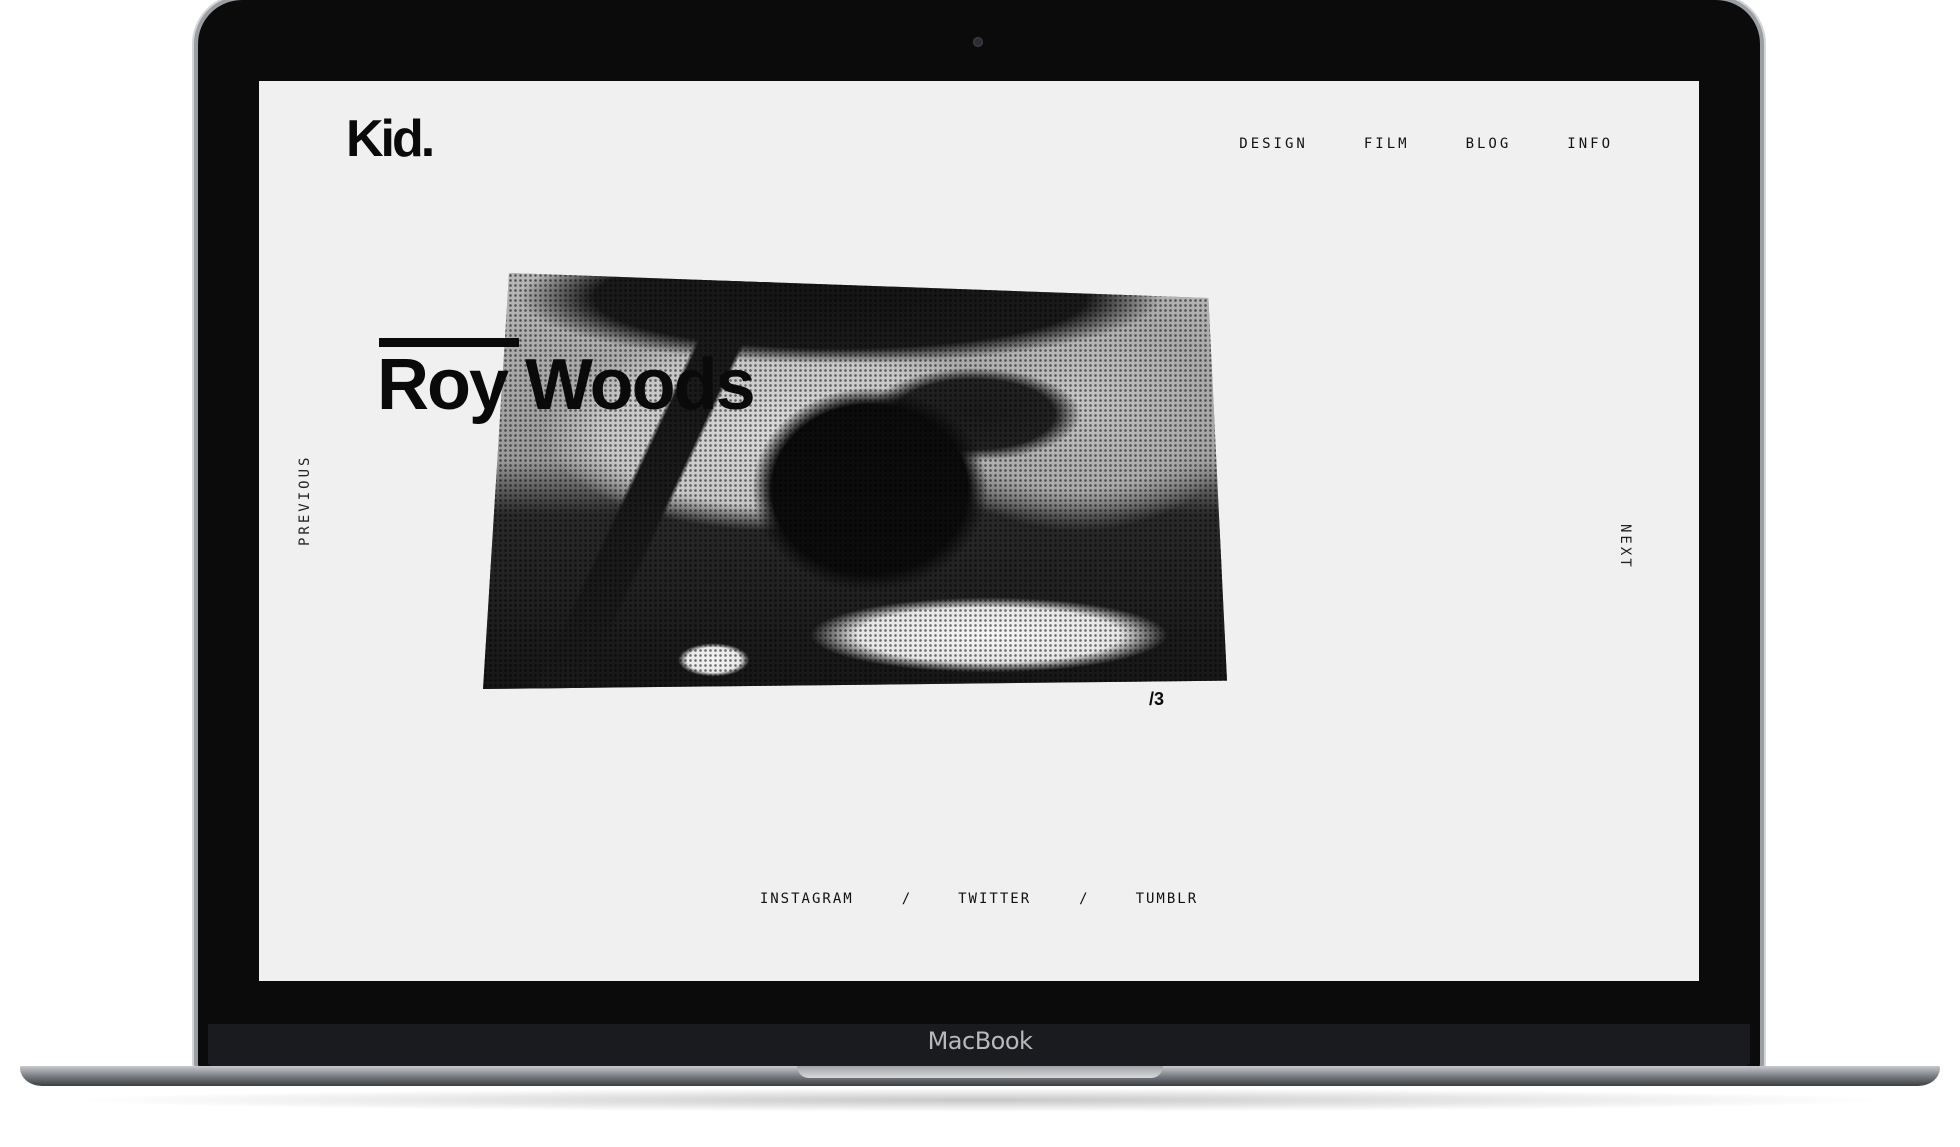  I want to click on camera-icon, so click(978, 42).